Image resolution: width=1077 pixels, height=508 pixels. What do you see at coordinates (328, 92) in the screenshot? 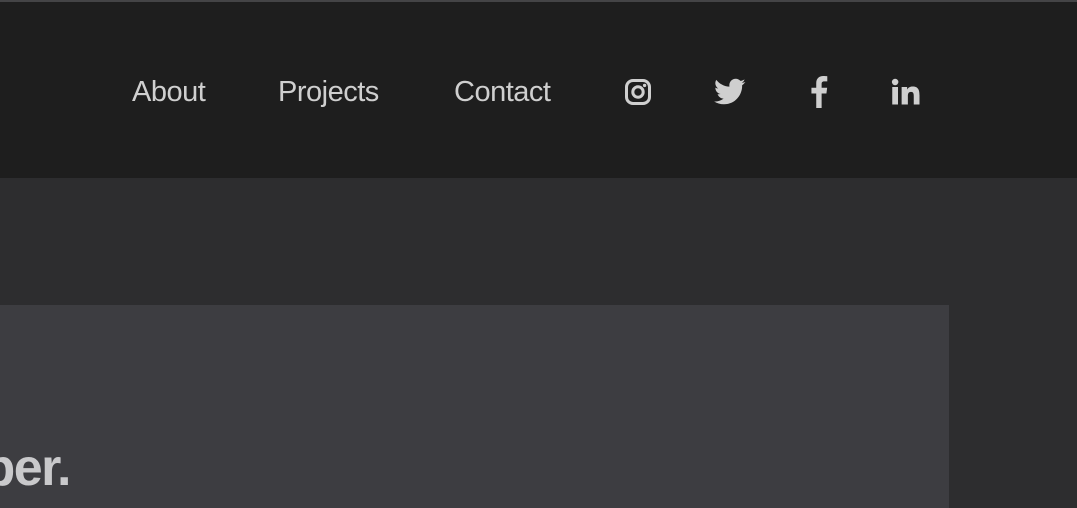
I see `nav-link-projects: Projects` at bounding box center [328, 92].